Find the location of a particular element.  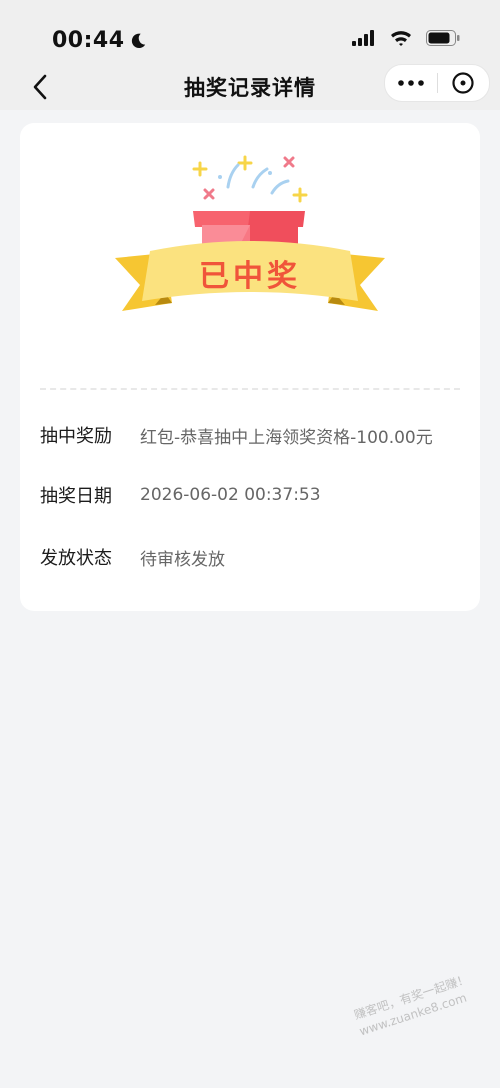

navigation-bar: 抽奖记录详情 is located at coordinates (250, 87).